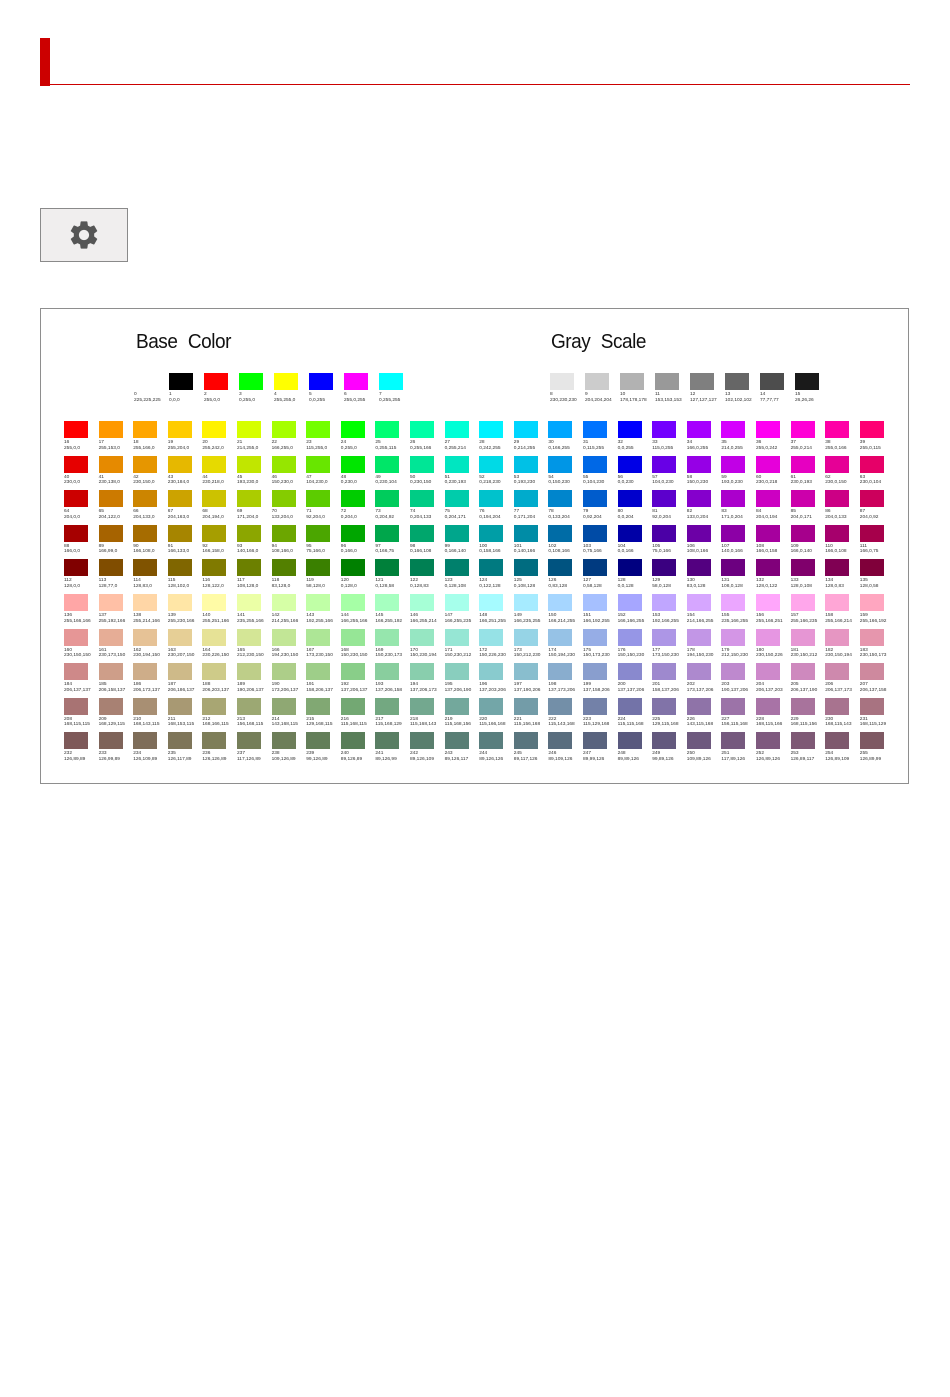 This screenshot has width=950, height=1397. Describe the element at coordinates (352, 505) in the screenshot. I see `palette-swatch: 72 0,204,0` at that location.